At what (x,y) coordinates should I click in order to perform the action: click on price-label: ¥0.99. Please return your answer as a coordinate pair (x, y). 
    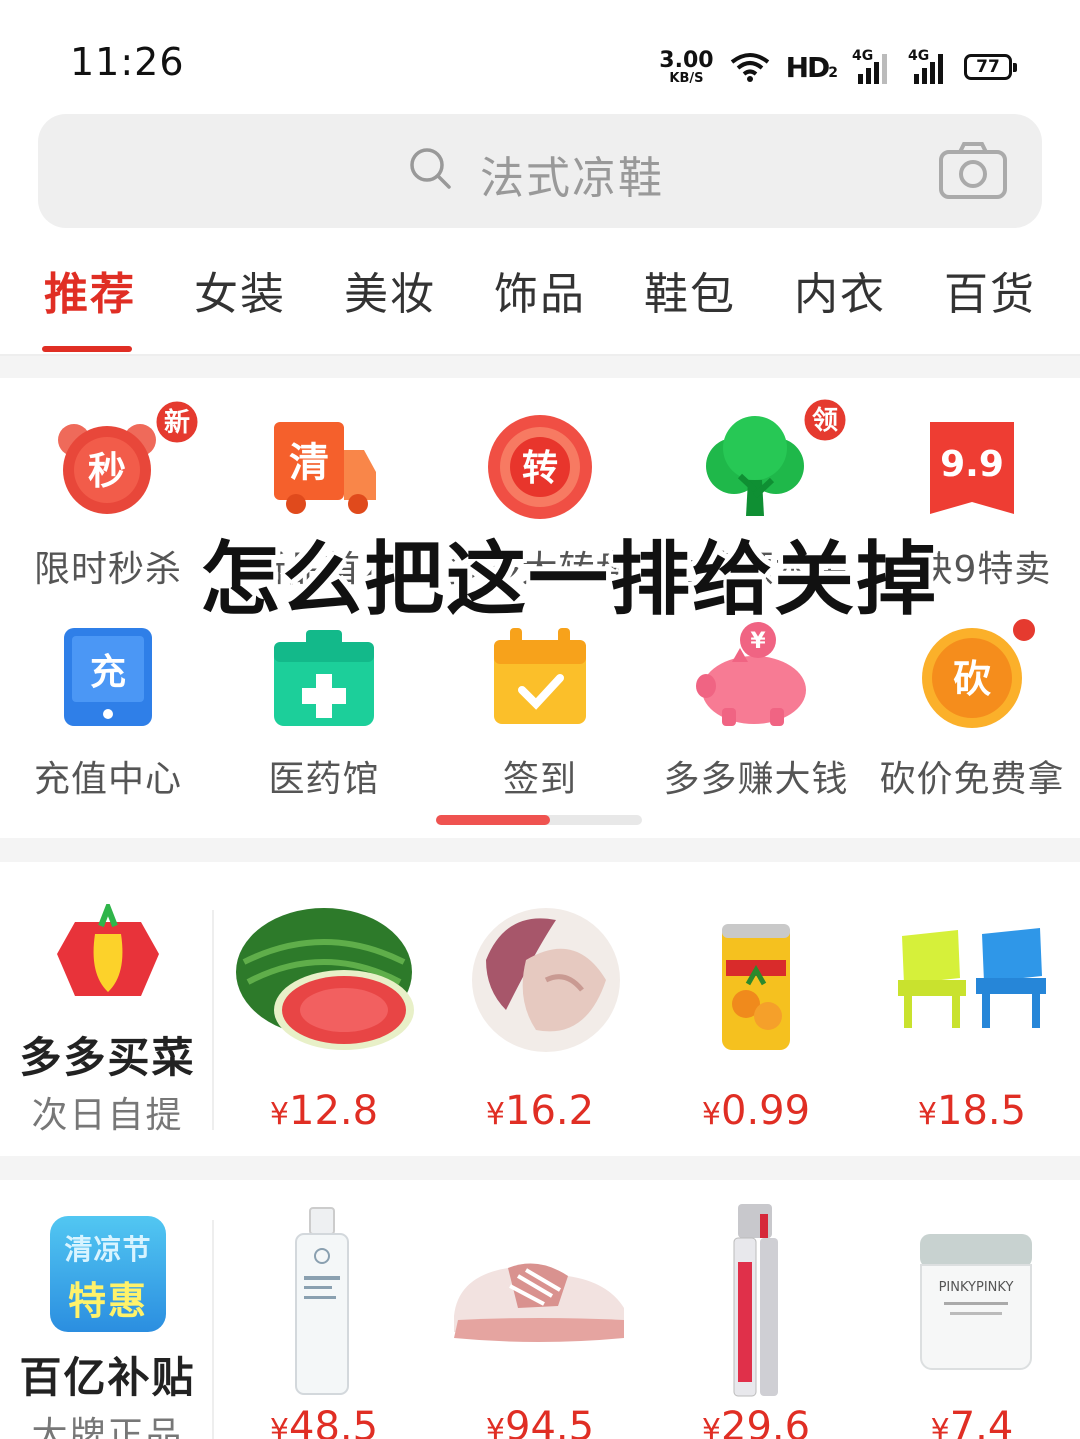
    Looking at the image, I should click on (756, 1111).